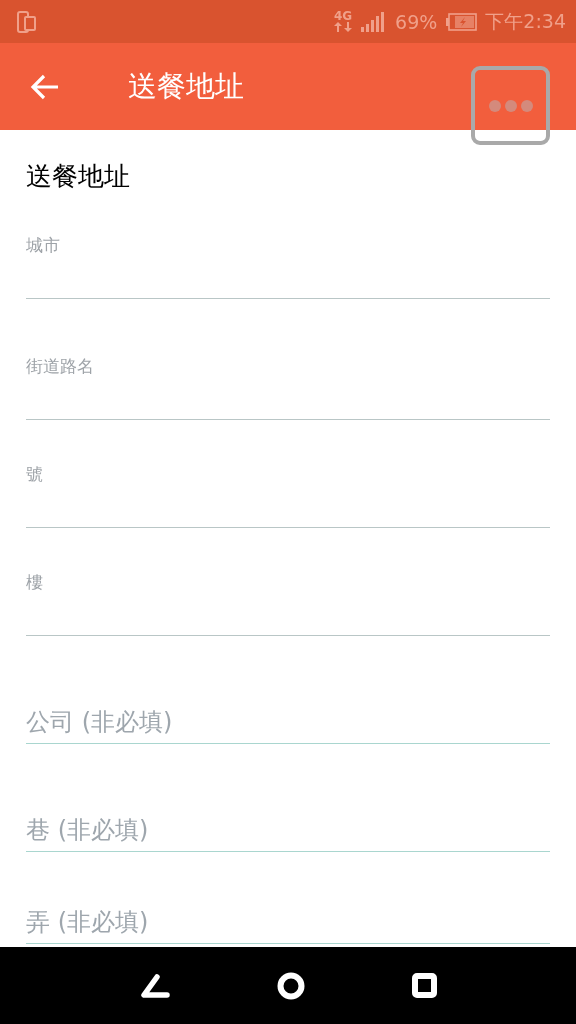 This screenshot has height=1024, width=576. What do you see at coordinates (288, 722) in the screenshot?
I see `input-field: 公司 (非必填)` at bounding box center [288, 722].